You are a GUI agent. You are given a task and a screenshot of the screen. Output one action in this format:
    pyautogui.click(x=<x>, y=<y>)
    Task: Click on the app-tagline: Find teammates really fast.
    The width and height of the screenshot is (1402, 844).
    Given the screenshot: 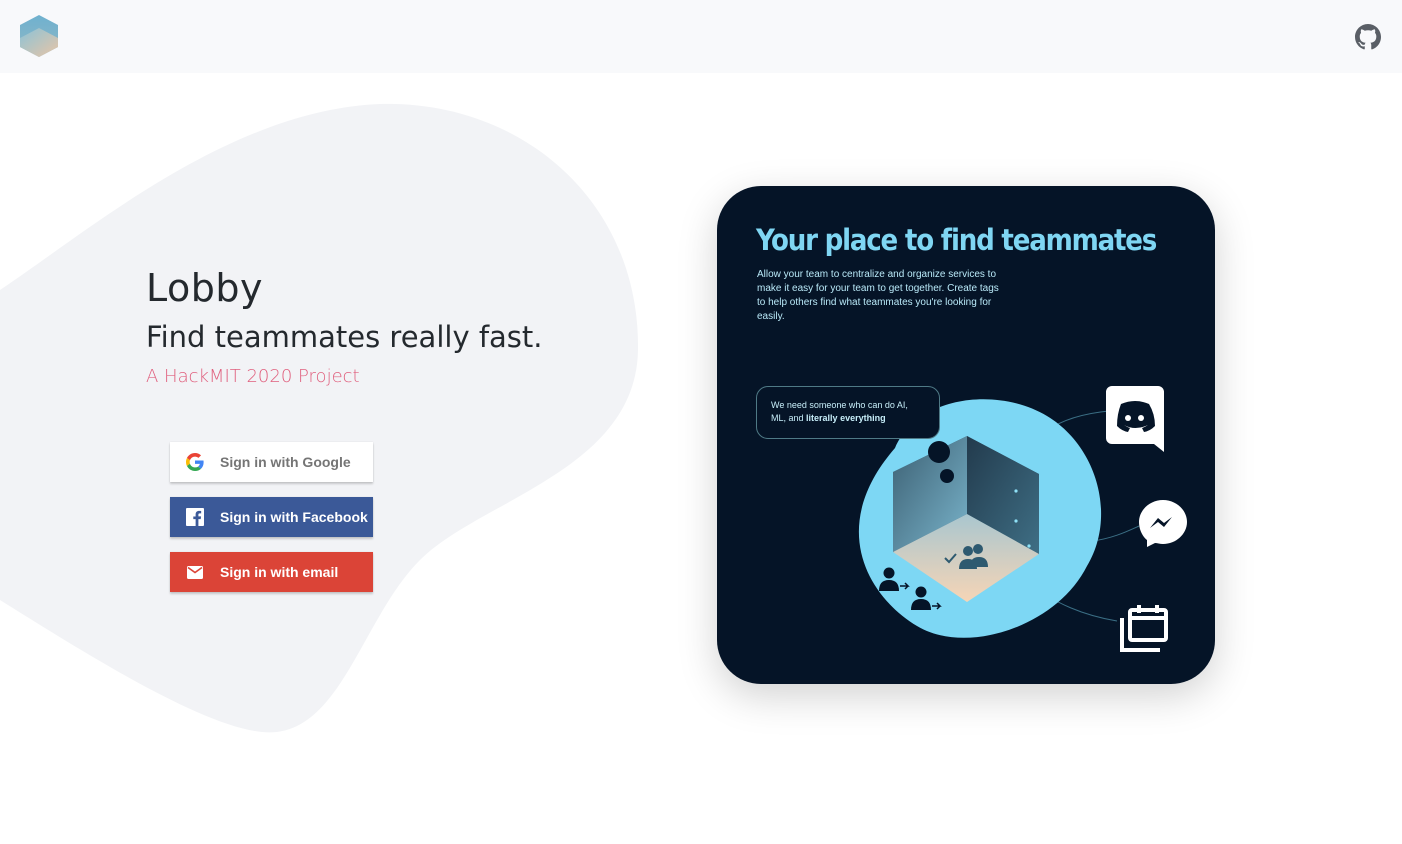 What is the action you would take?
    pyautogui.click(x=344, y=337)
    